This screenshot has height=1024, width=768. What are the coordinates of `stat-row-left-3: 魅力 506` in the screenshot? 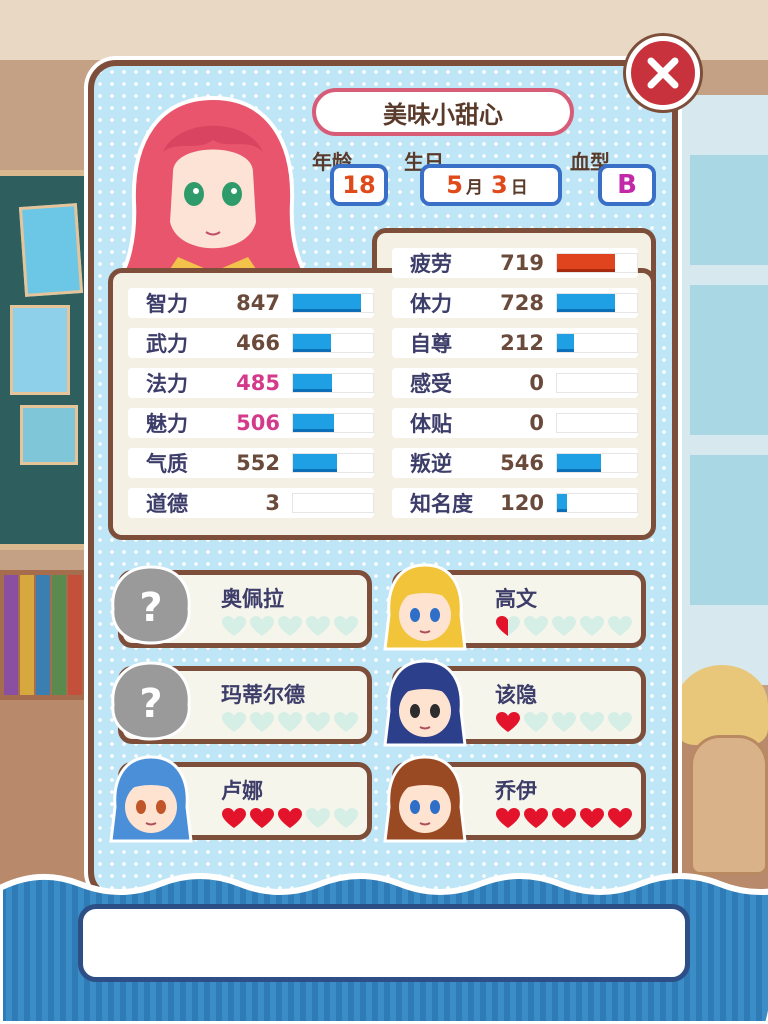 It's located at (251, 423).